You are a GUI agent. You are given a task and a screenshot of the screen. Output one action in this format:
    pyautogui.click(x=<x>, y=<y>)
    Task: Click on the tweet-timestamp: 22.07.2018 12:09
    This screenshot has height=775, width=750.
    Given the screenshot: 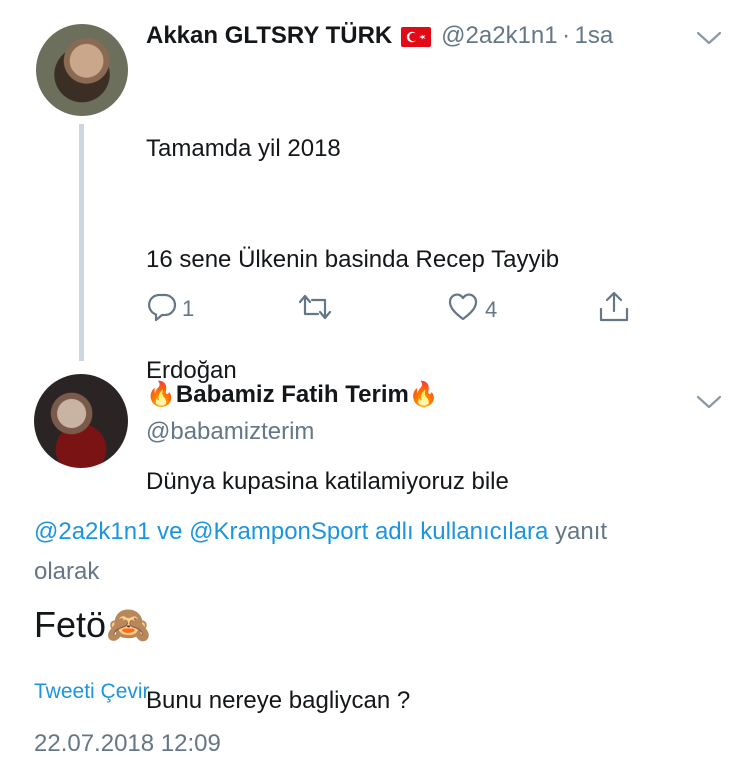 What is the action you would take?
    pyautogui.click(x=127, y=743)
    